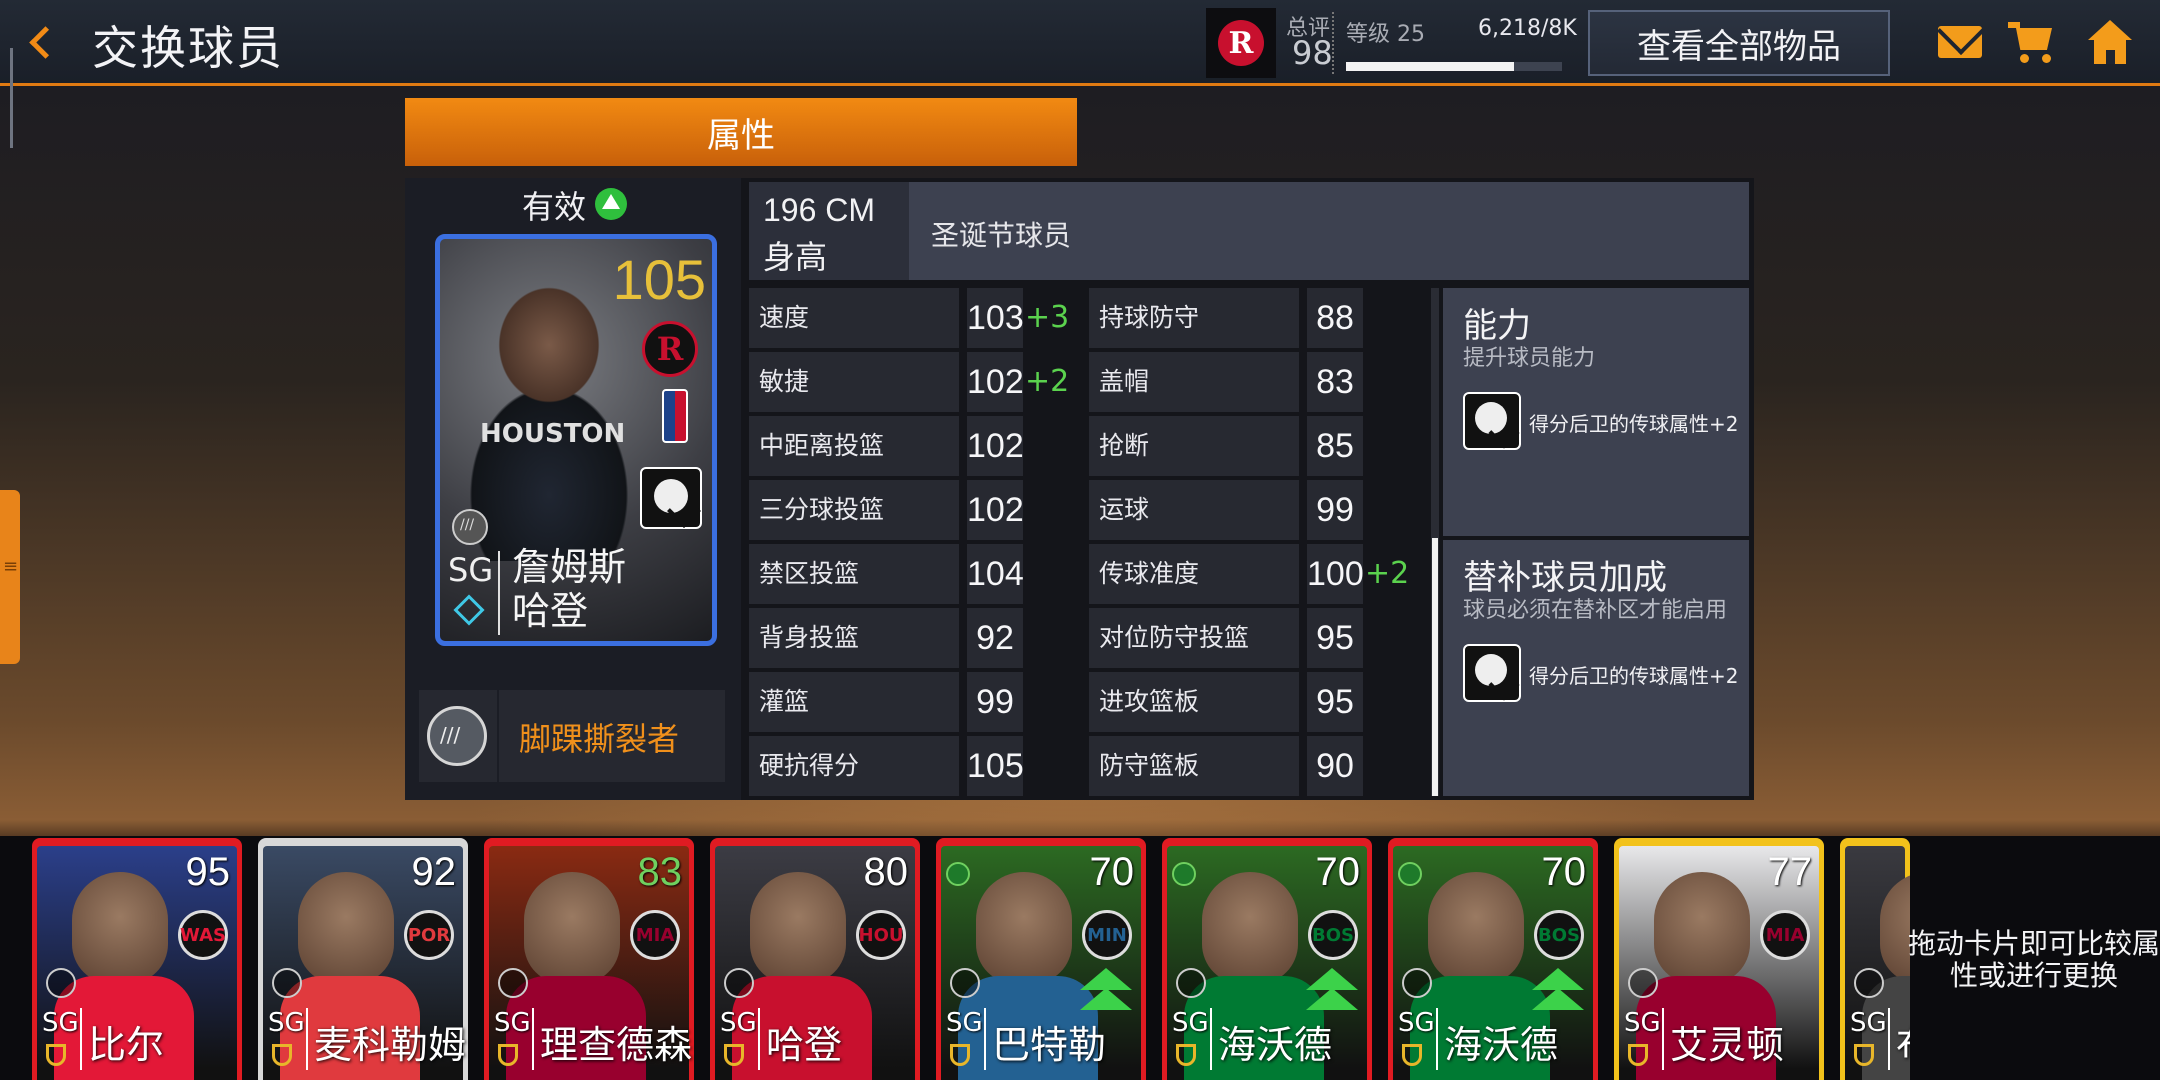  What do you see at coordinates (457, 736) in the screenshot?
I see `claw-icon` at bounding box center [457, 736].